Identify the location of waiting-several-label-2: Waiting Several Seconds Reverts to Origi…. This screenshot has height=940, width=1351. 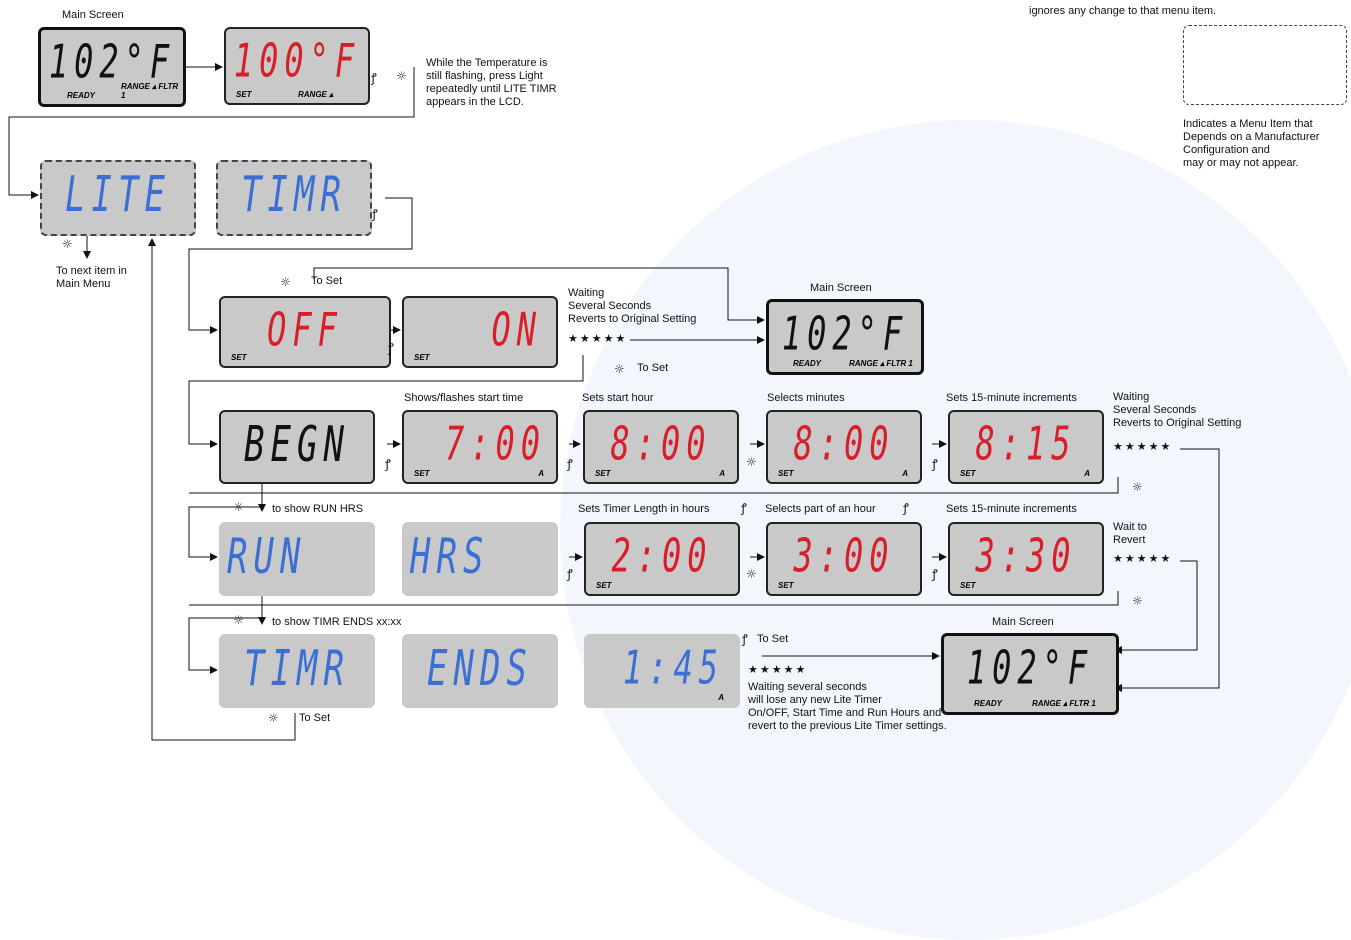
(1177, 410).